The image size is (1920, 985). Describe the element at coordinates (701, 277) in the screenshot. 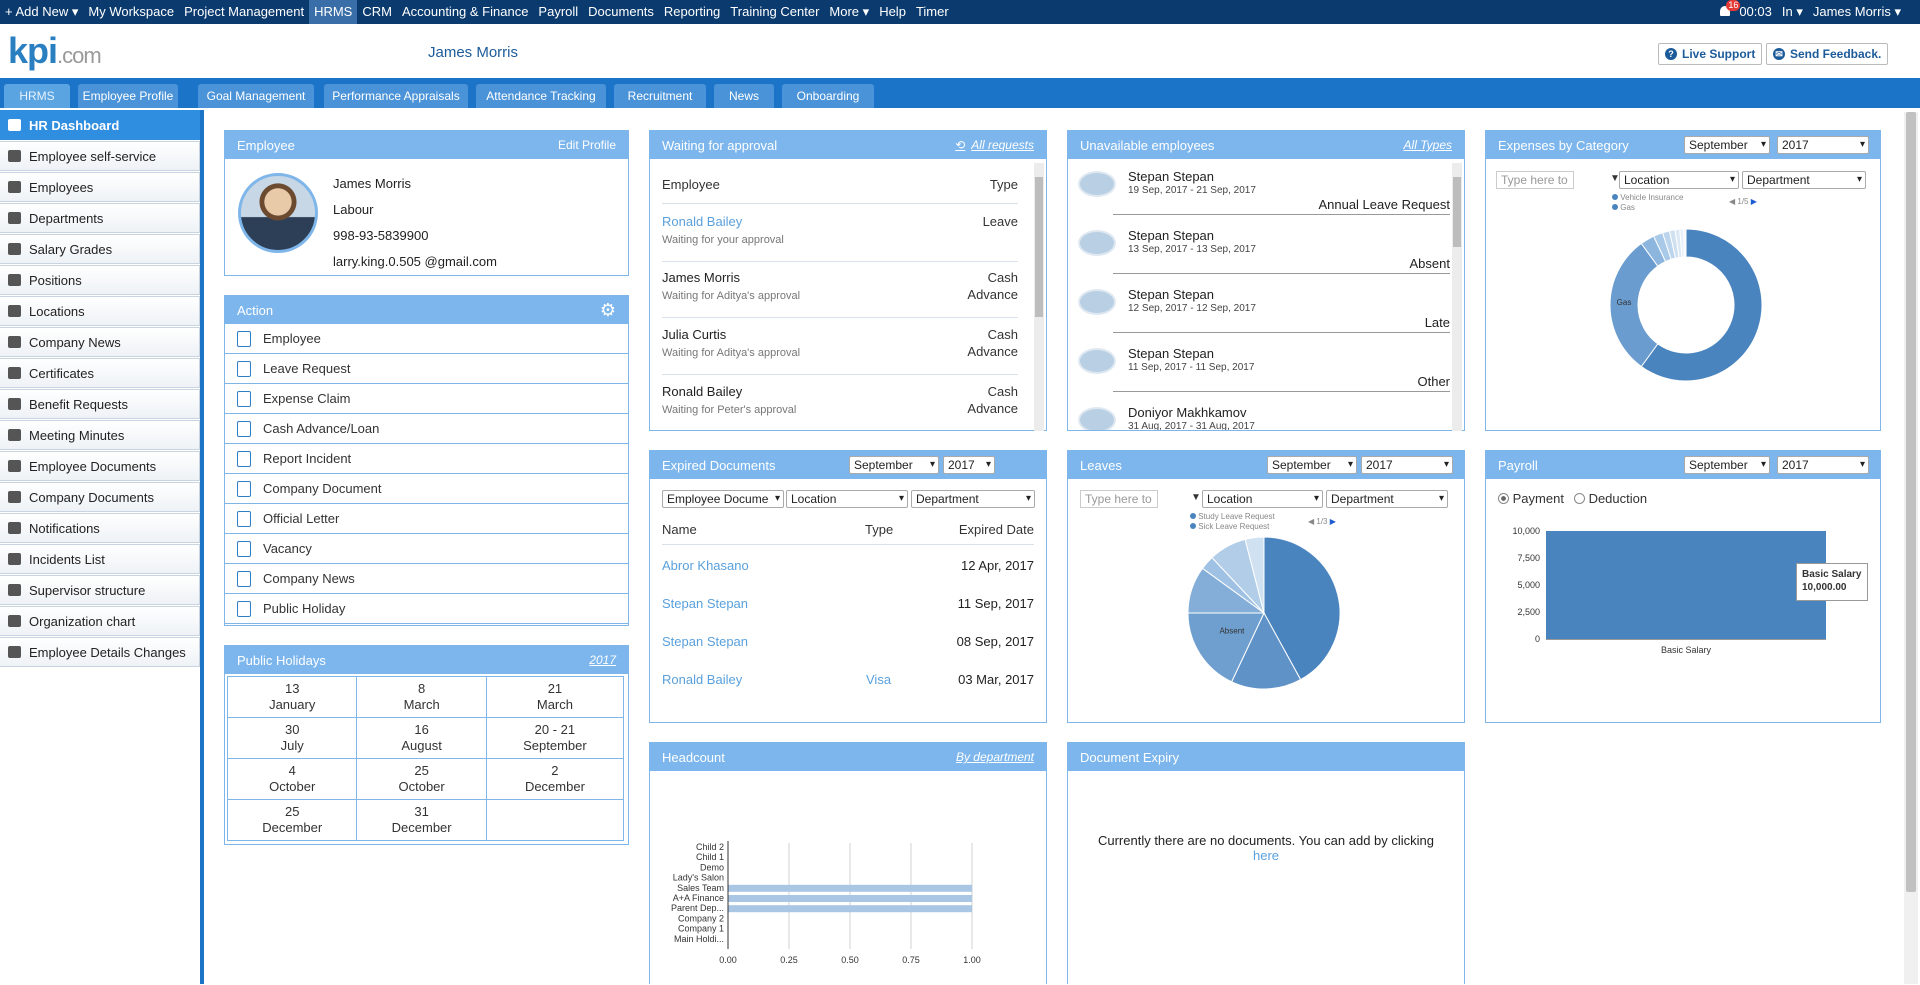

I see `approval-employee-name: James Morris` at that location.